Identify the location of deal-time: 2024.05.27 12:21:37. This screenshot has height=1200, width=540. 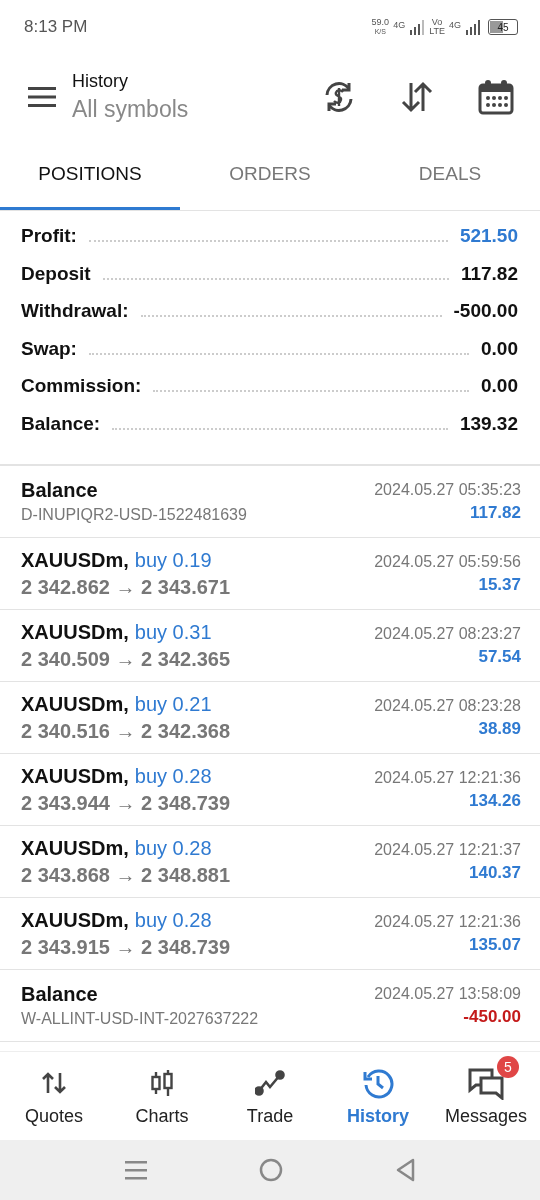
(447, 849).